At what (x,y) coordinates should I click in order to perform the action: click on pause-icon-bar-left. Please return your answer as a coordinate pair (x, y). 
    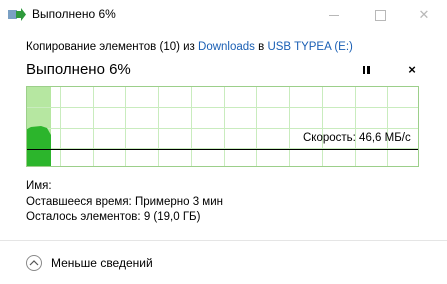
    Looking at the image, I should click on (363, 70).